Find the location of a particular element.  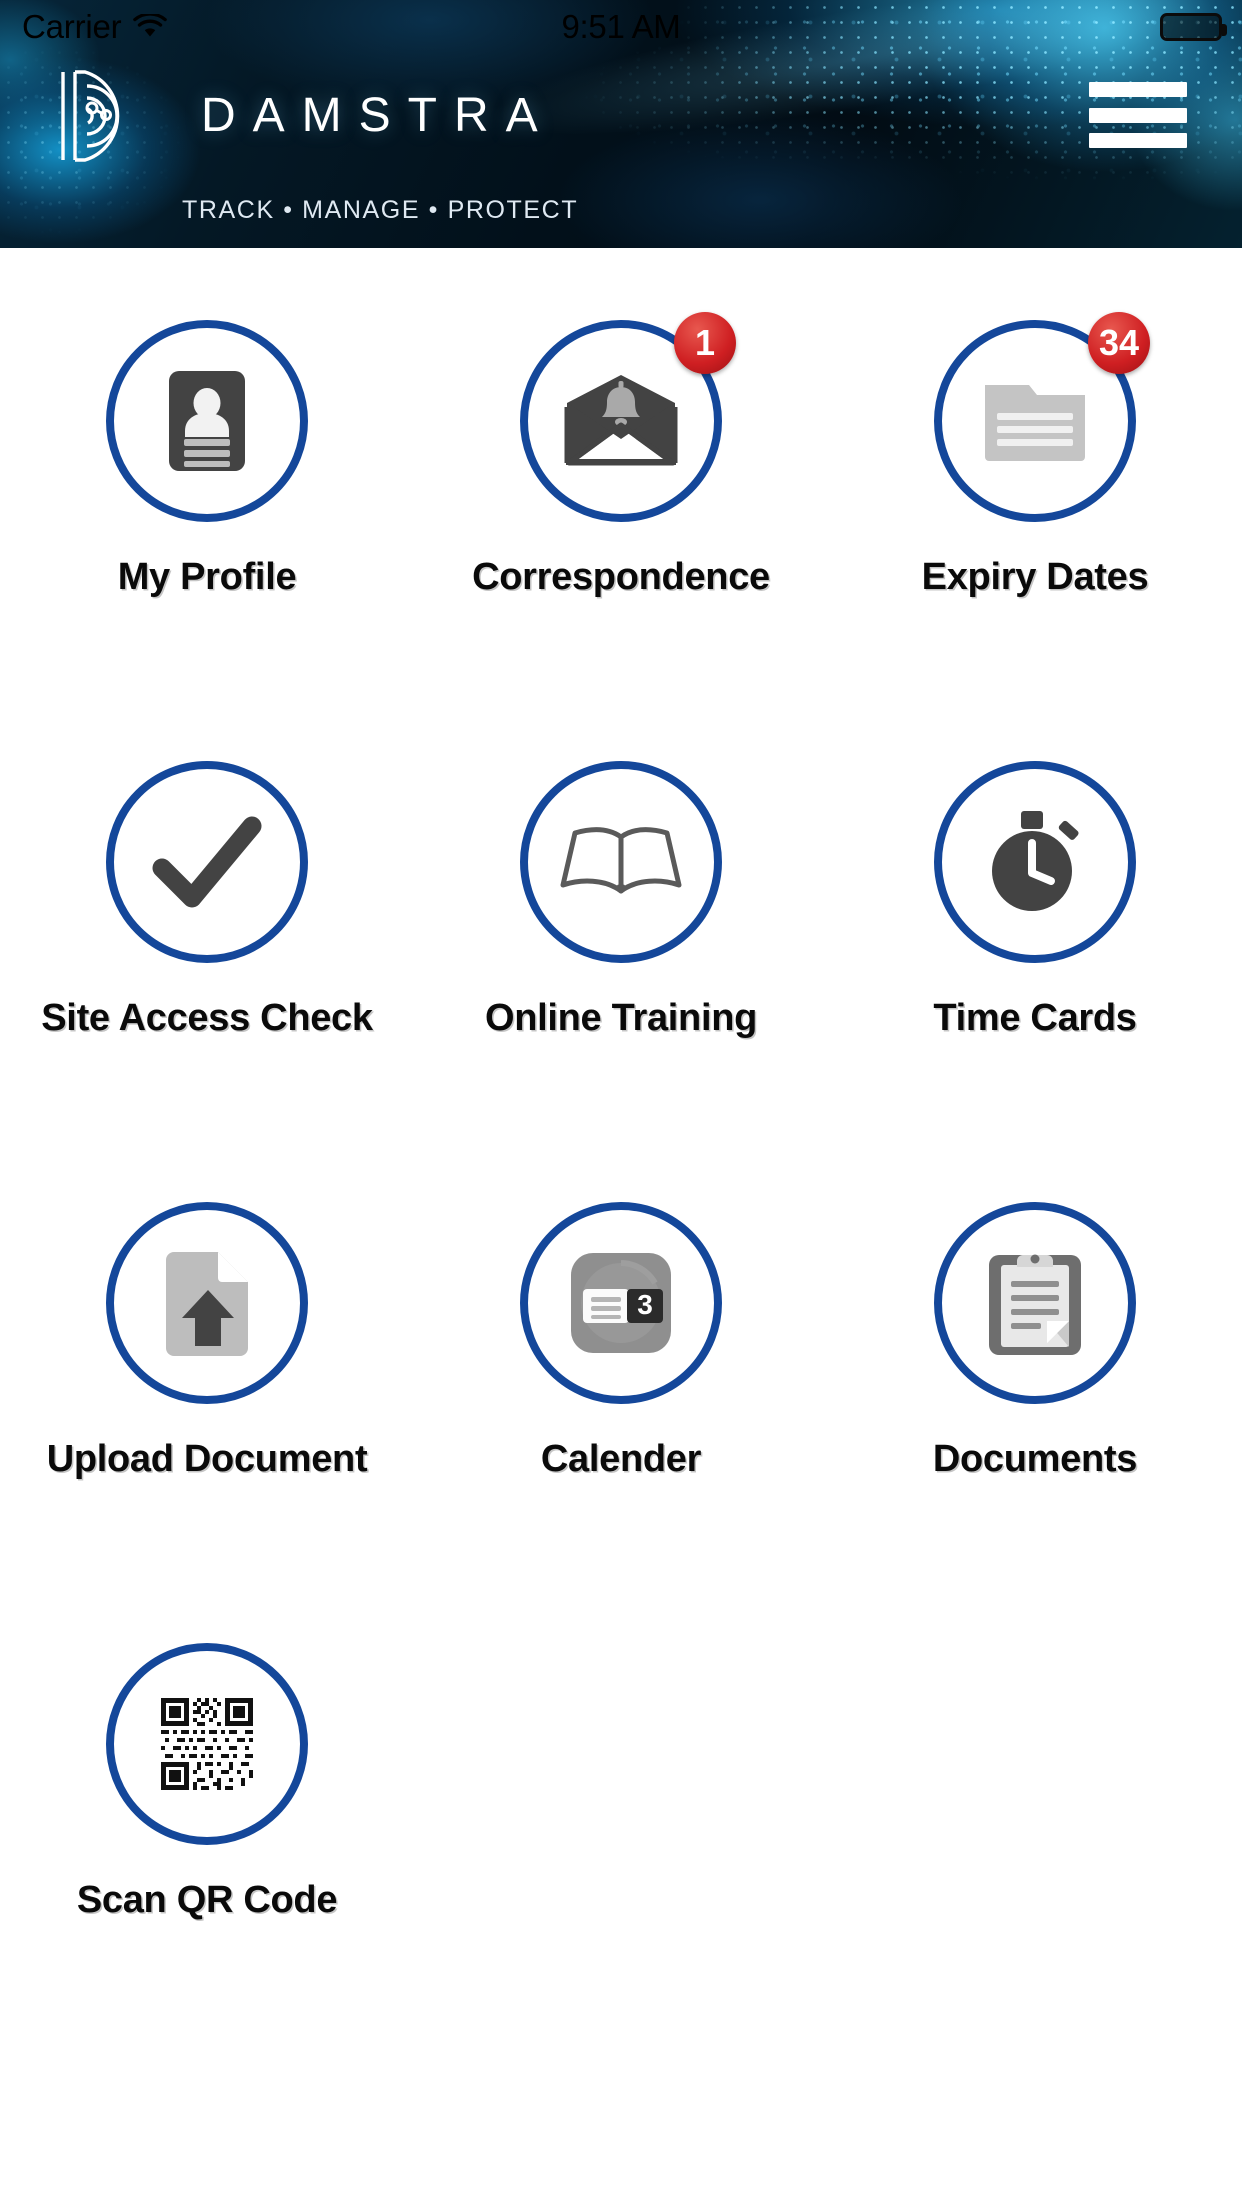

menu-tile-time-cards: Time Cards is located at coordinates (1035, 981).